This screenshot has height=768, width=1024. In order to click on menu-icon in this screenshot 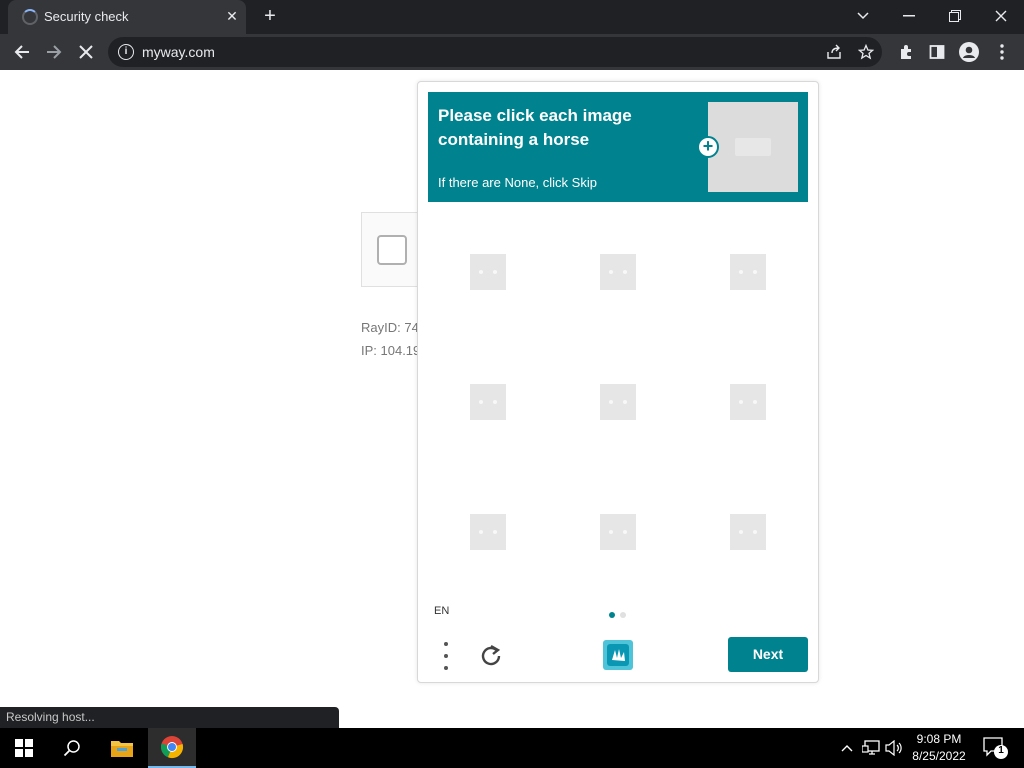, I will do `click(1002, 52)`.